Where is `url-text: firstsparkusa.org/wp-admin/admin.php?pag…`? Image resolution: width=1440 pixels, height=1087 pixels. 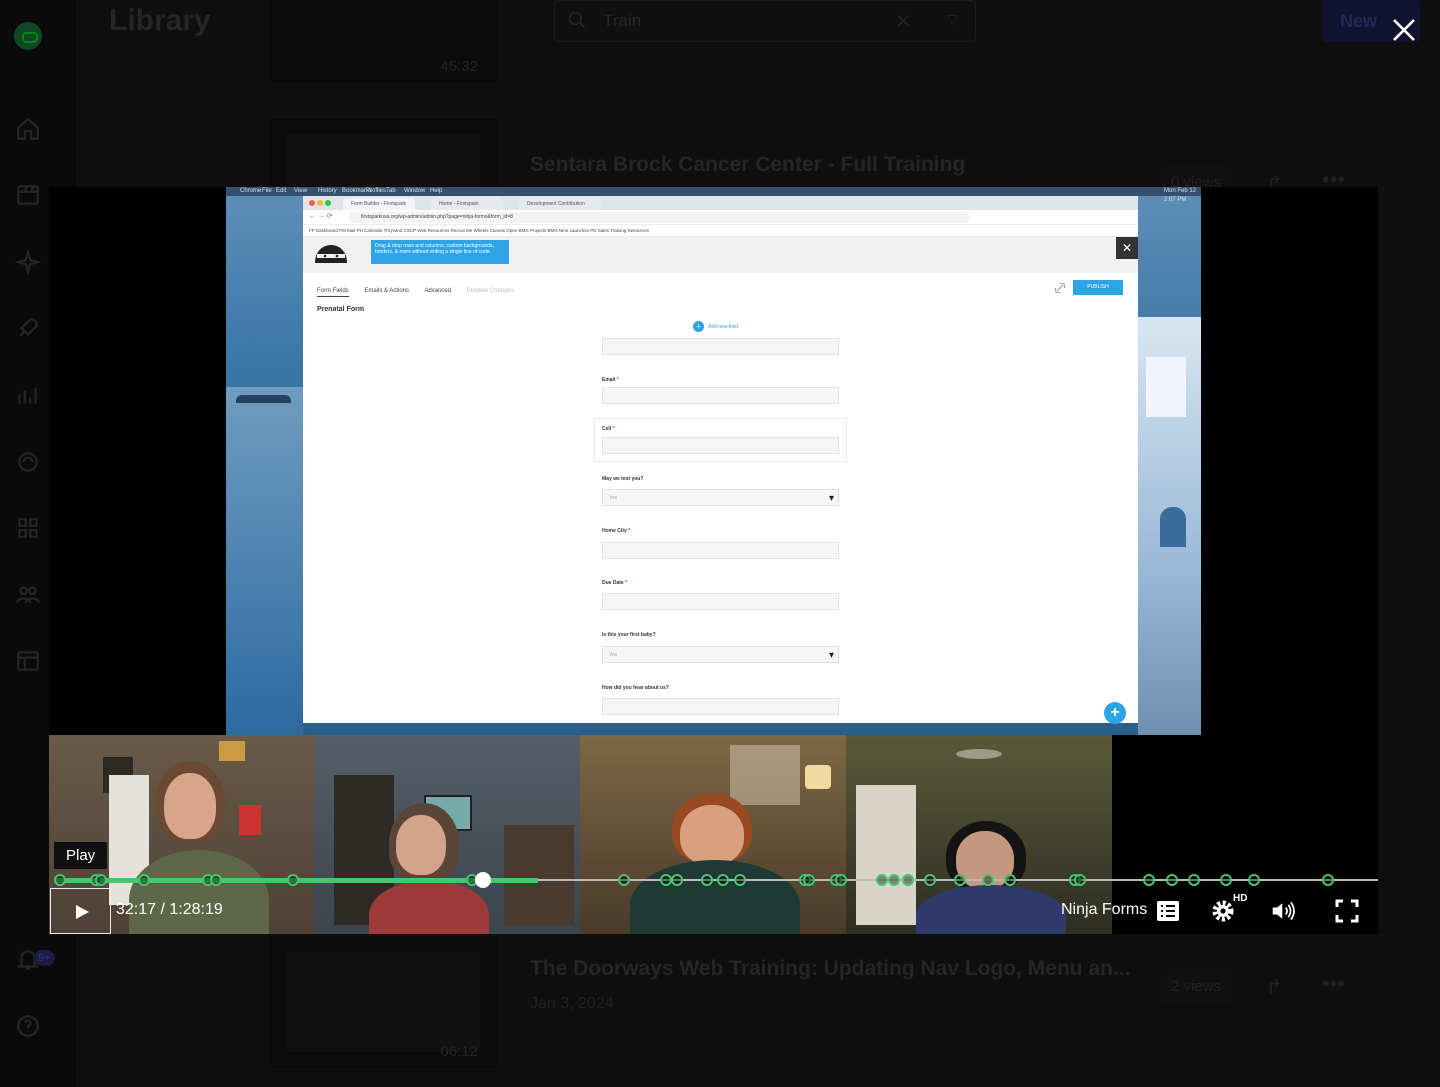
url-text: firstsparkusa.org/wp-admin/admin.php?pag… is located at coordinates (659, 217).